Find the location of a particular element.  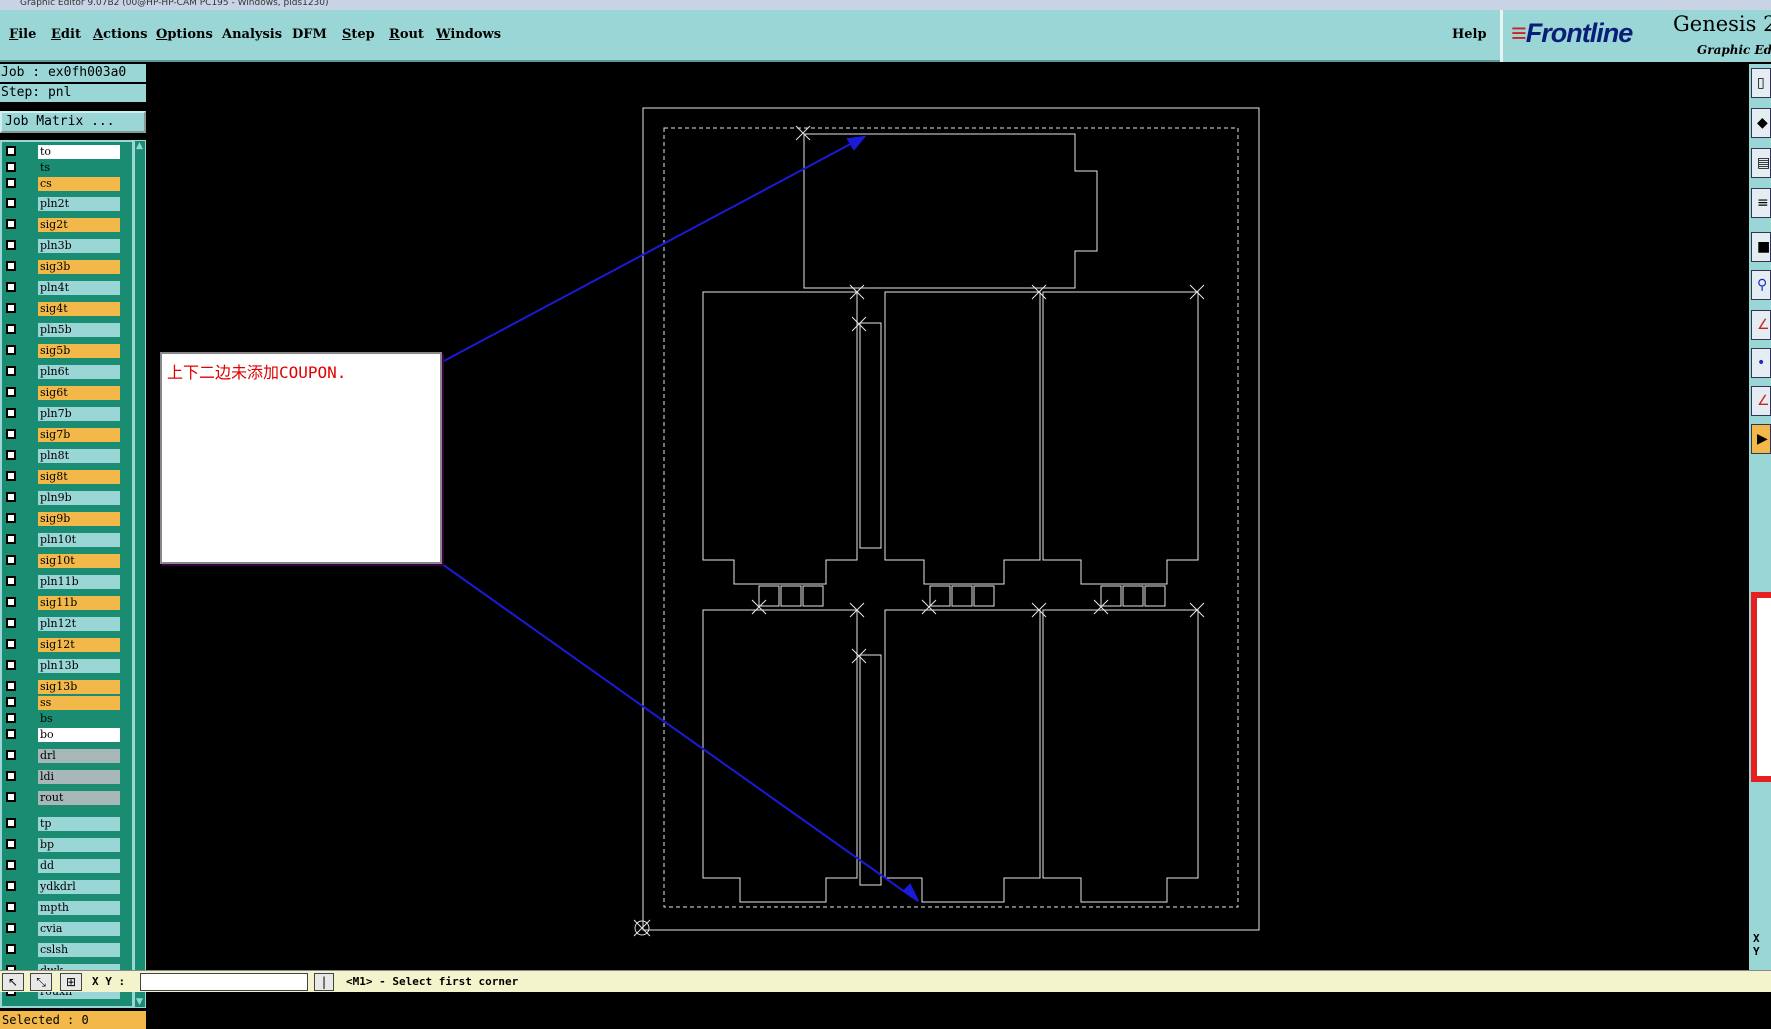

scroll-down-icon: ▼ is located at coordinates (139, 1002).